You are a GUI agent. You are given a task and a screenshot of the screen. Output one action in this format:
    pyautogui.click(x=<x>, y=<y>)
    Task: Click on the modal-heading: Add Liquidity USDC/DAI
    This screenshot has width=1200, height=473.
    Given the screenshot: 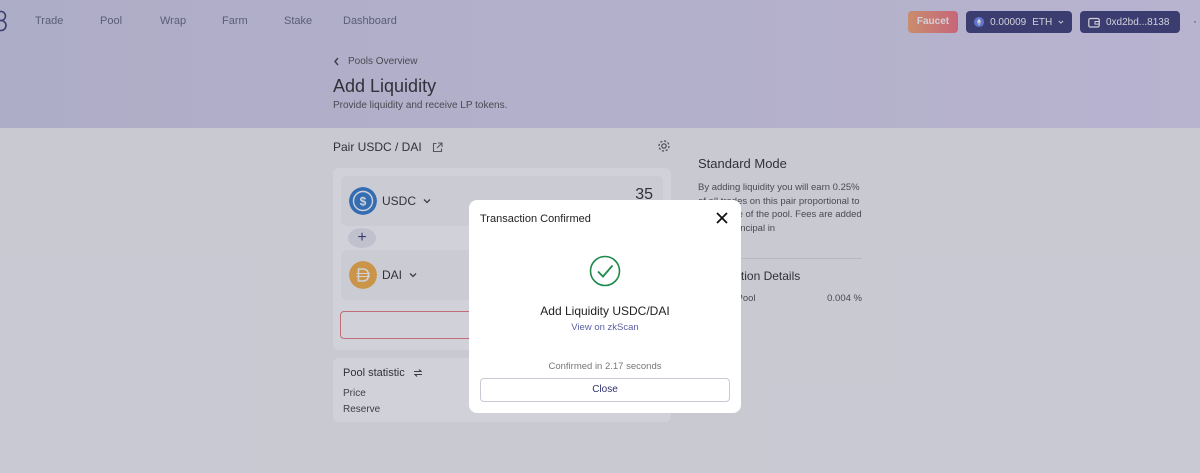 What is the action you would take?
    pyautogui.click(x=605, y=311)
    